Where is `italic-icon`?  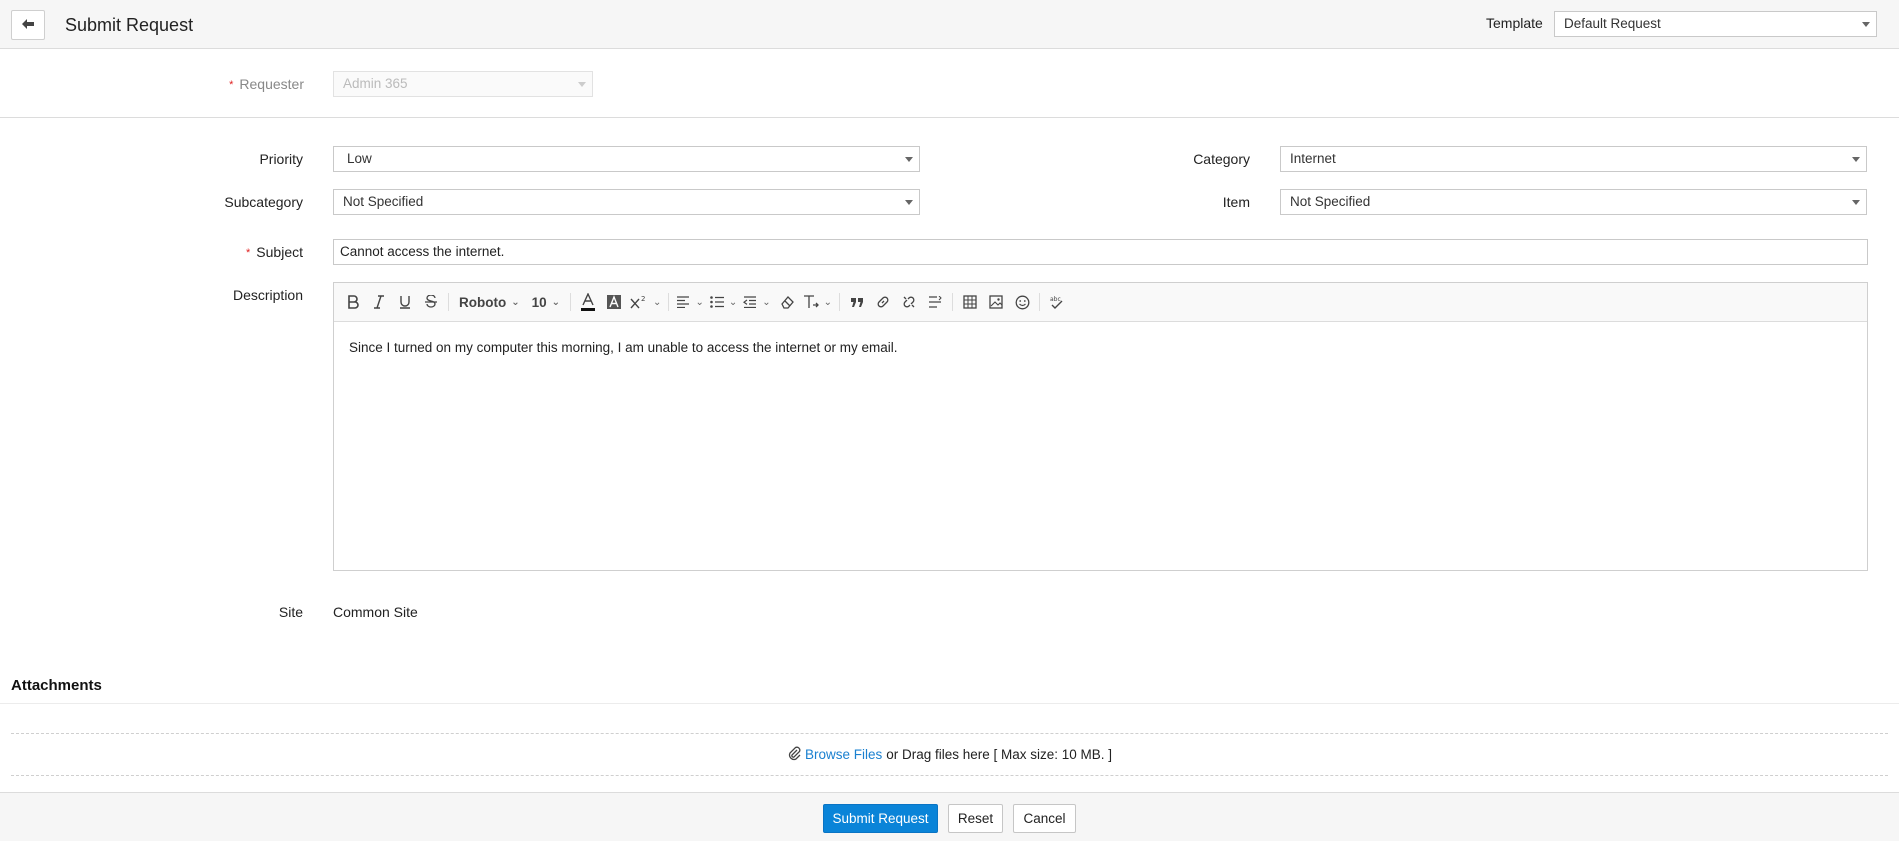 italic-icon is located at coordinates (379, 302).